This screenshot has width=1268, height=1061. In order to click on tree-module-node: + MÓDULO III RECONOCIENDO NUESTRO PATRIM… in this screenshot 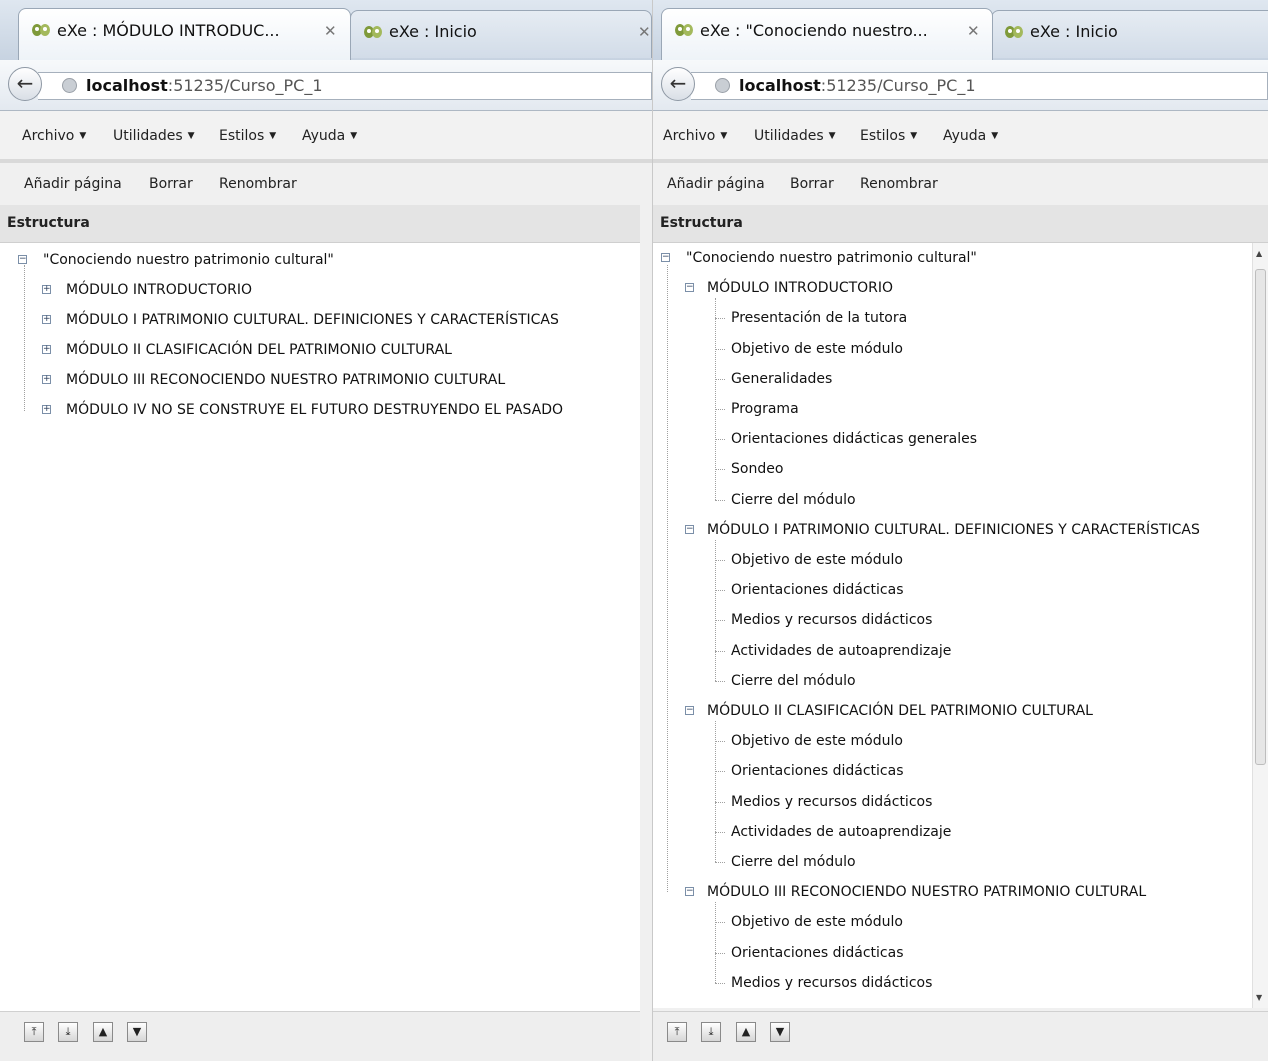, I will do `click(273, 380)`.